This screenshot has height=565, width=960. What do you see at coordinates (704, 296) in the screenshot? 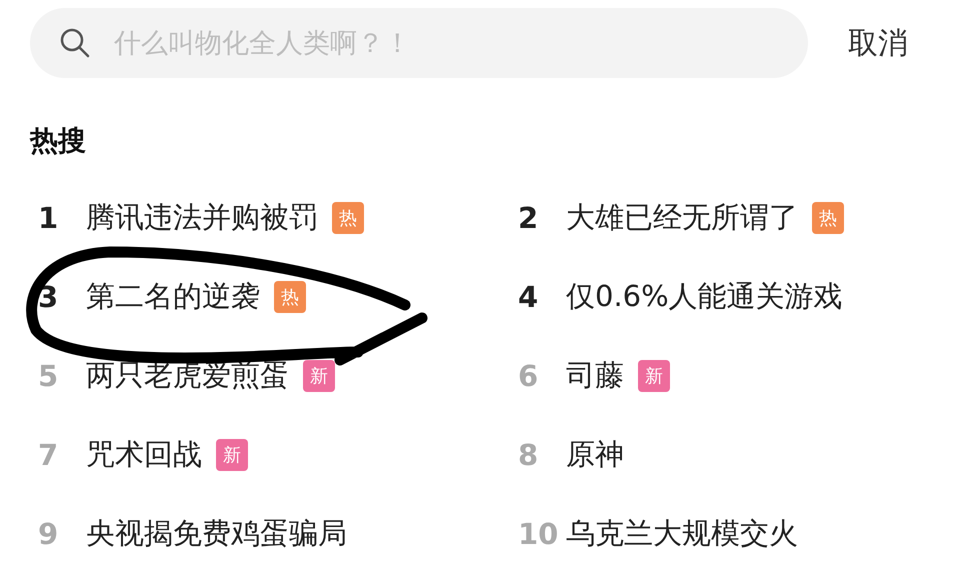
I see `trending-topic: 仅0.6%人能通关游戏` at bounding box center [704, 296].